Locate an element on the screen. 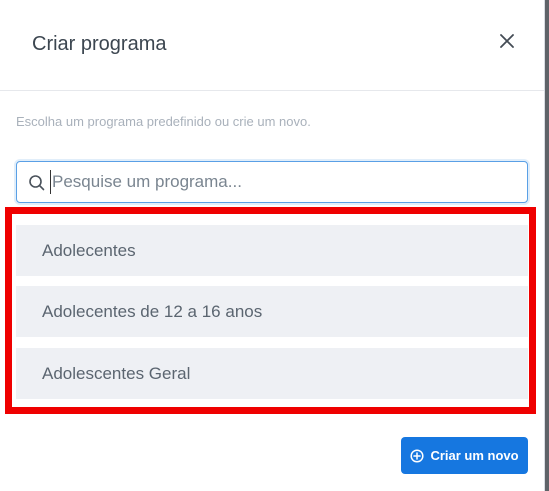  program-item-adolecentes: Adolecentes is located at coordinates (272, 250).